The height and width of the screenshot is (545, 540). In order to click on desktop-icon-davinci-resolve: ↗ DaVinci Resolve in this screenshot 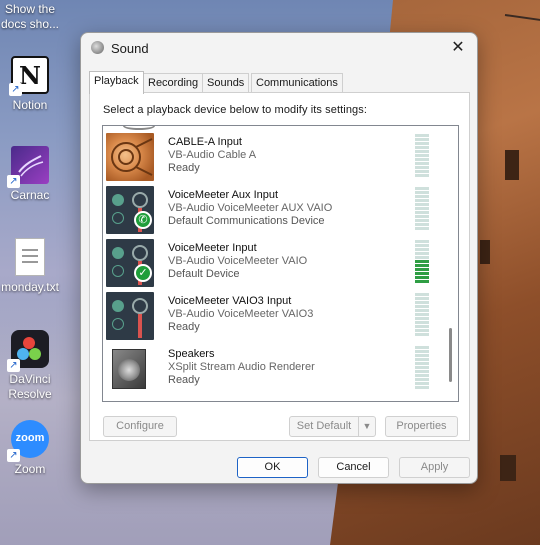, I will do `click(31, 366)`.